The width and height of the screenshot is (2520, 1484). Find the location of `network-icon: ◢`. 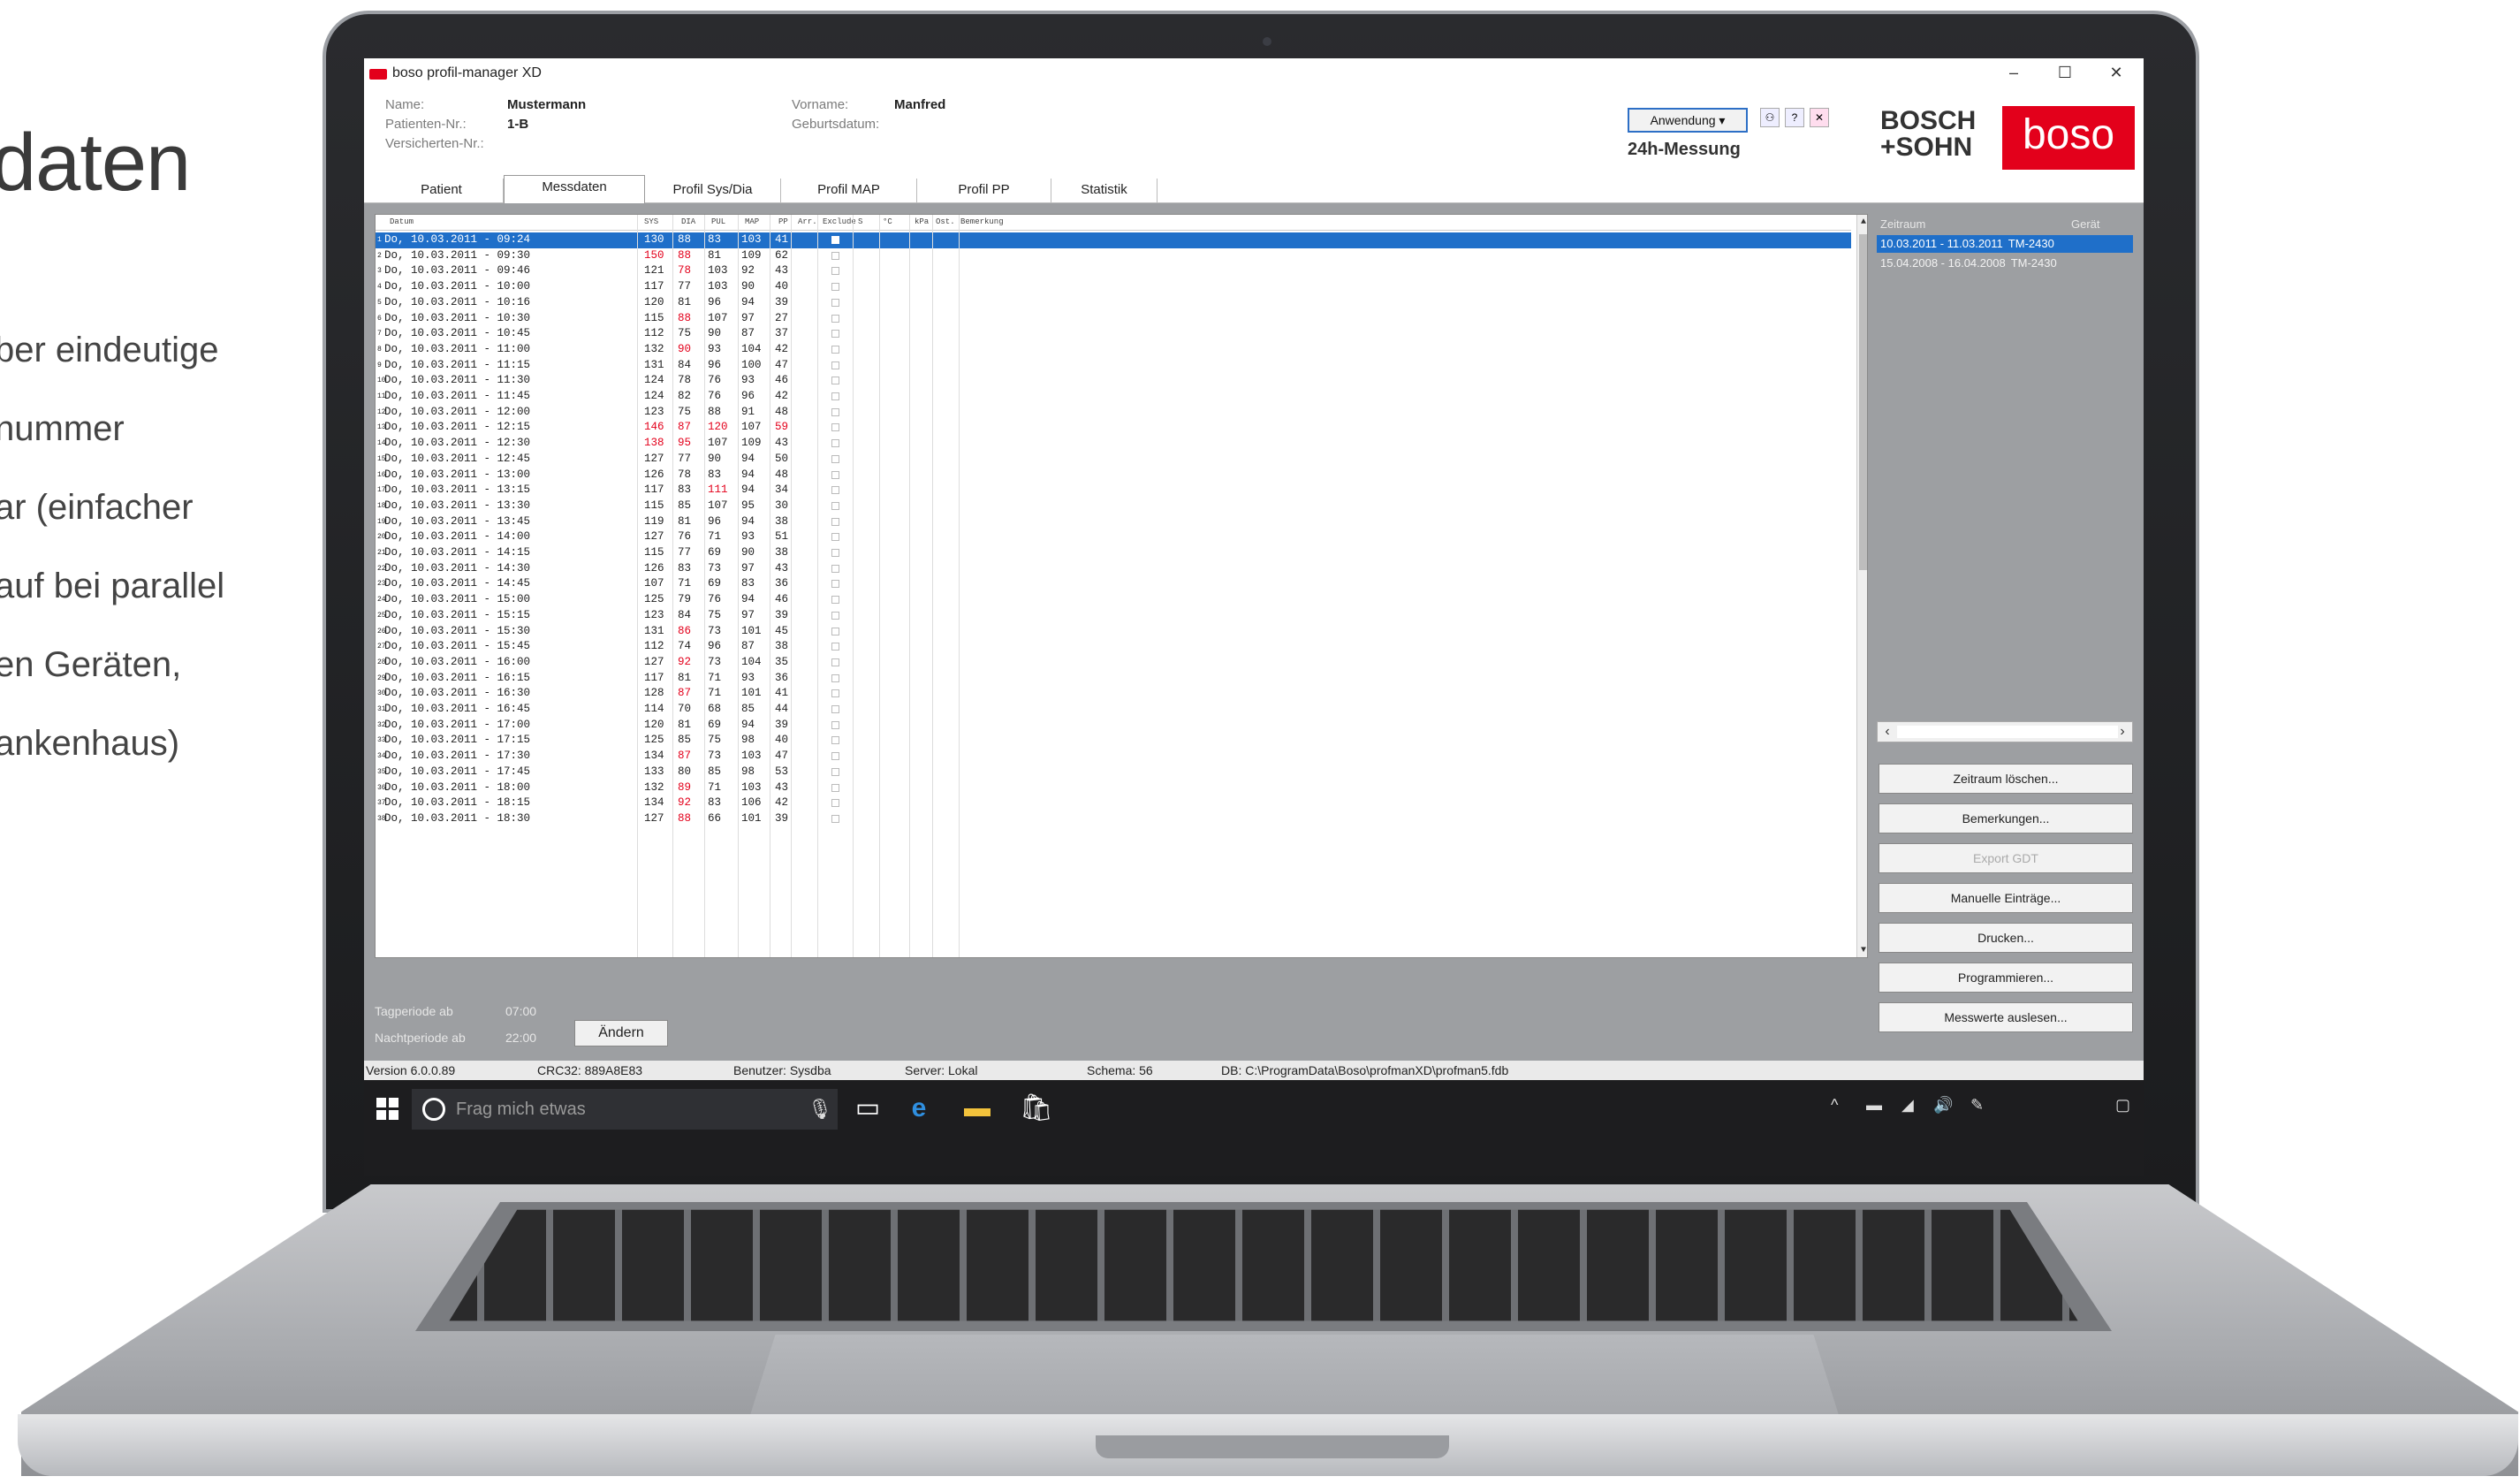

network-icon: ◢ is located at coordinates (1908, 1105).